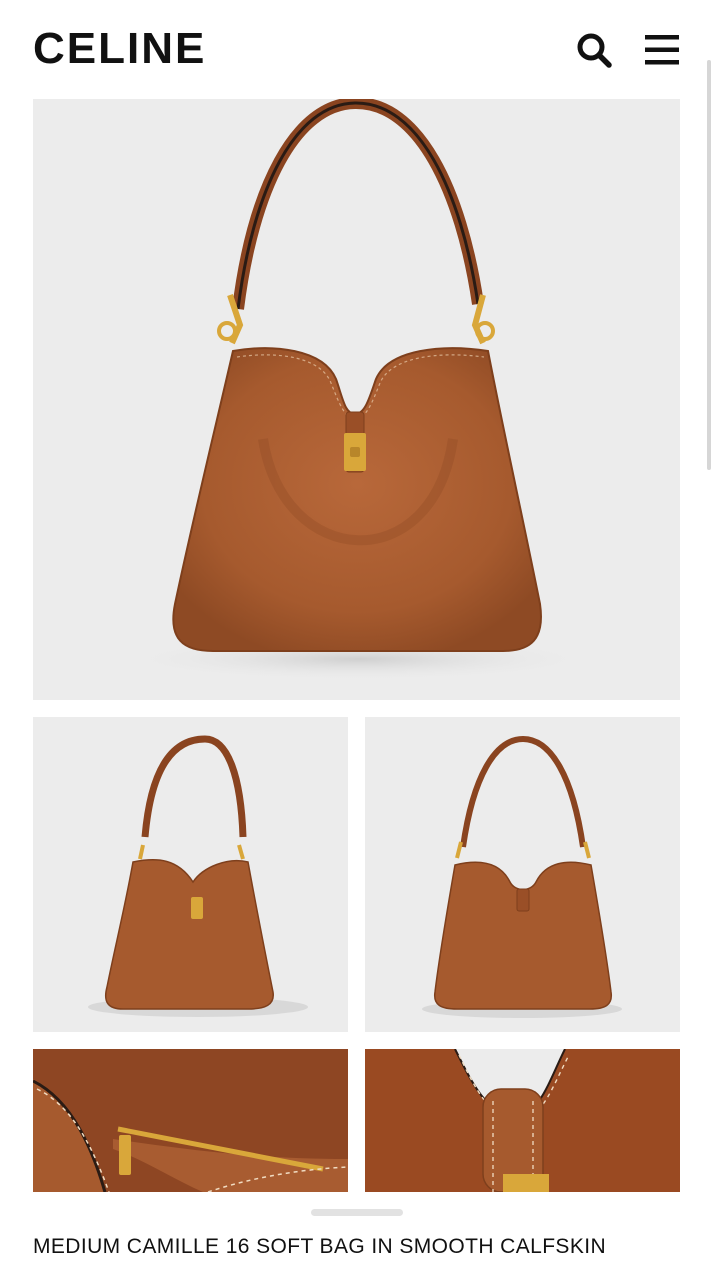 The width and height of the screenshot is (713, 1280). I want to click on site-header: CELINE, so click(356, 50).